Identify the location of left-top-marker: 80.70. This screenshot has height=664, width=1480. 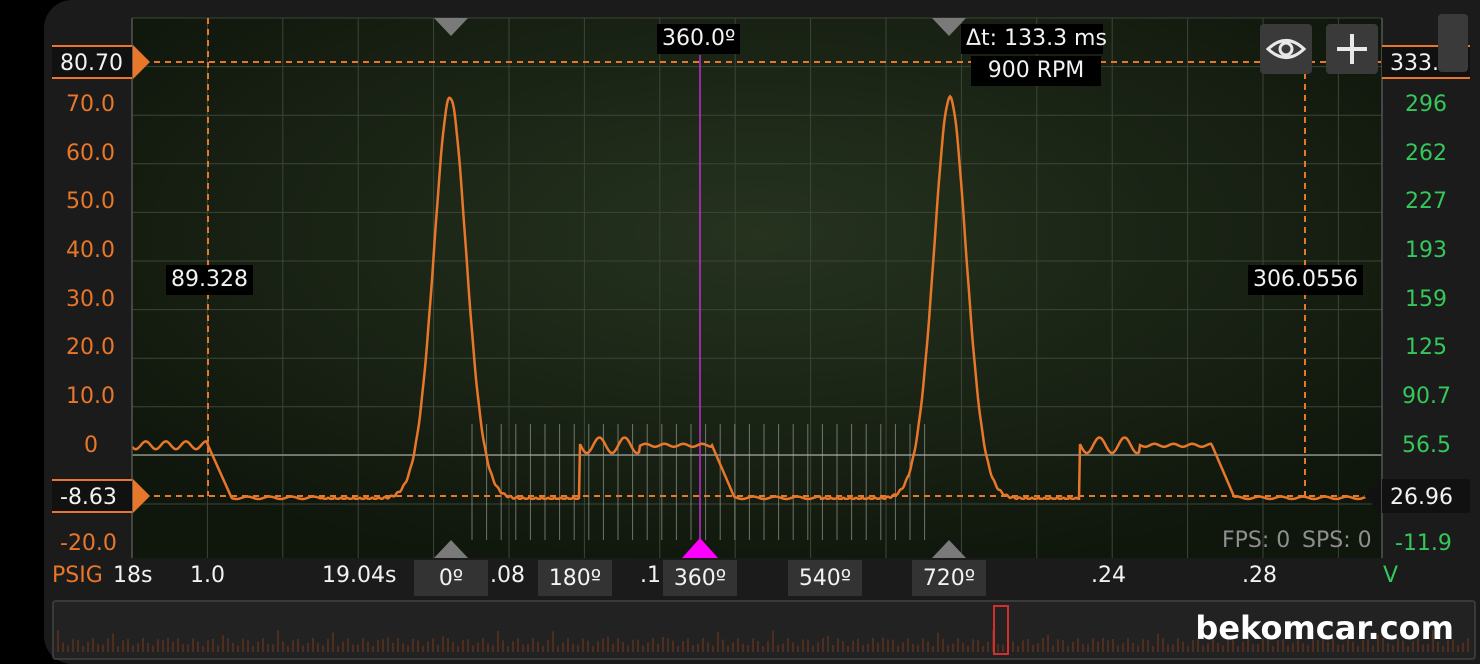
(92, 62).